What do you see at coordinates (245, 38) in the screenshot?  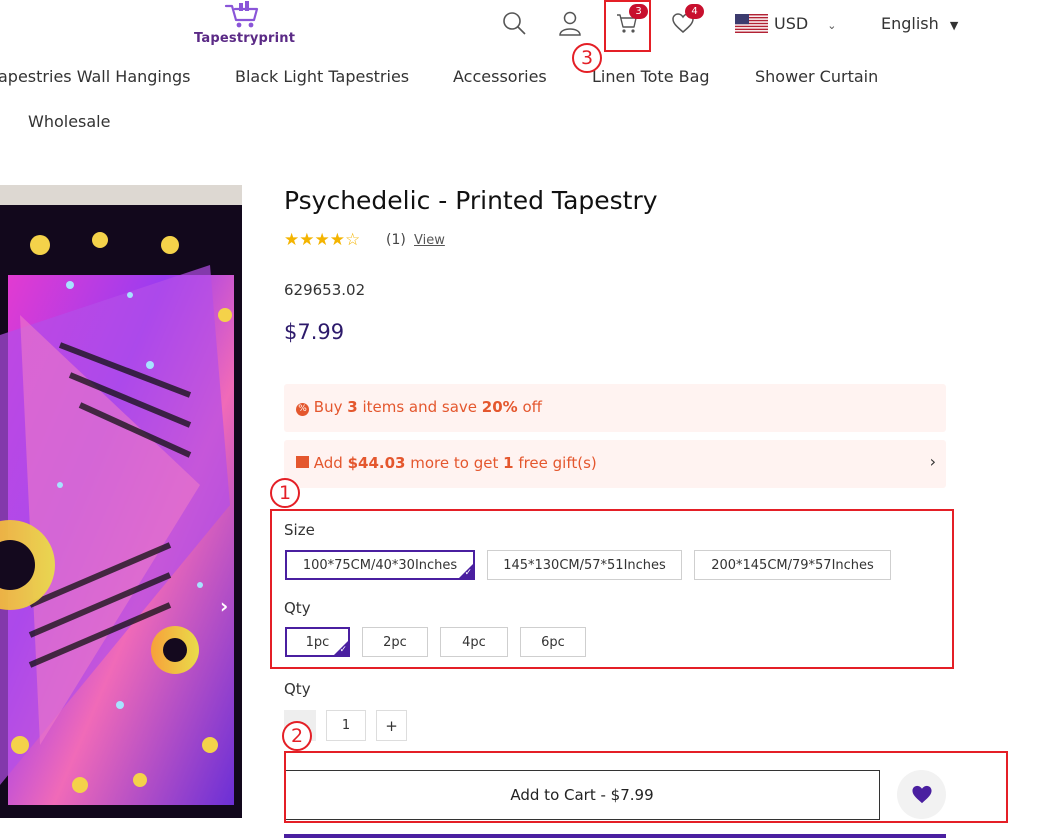 I see `logo-text: Tapestryprint` at bounding box center [245, 38].